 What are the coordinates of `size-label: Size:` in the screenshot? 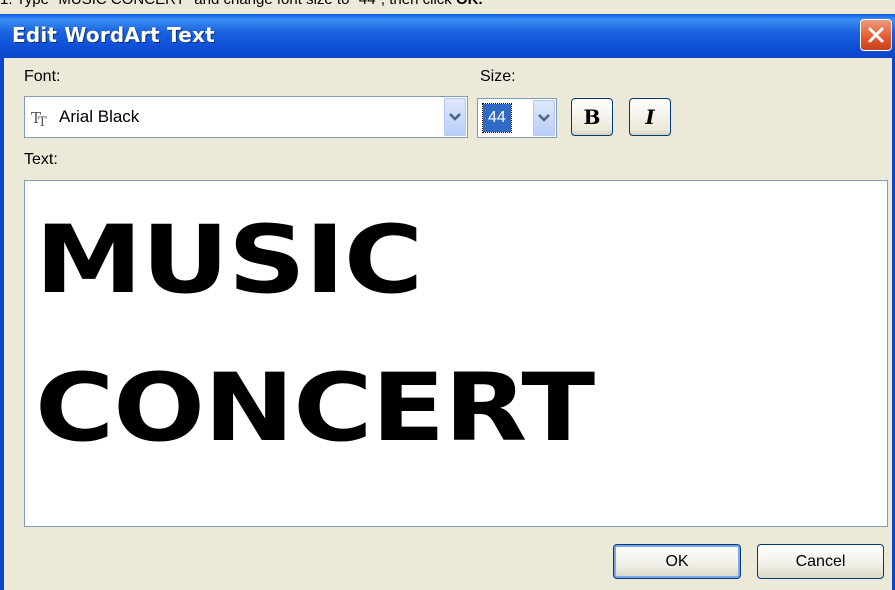 It's located at (498, 76).